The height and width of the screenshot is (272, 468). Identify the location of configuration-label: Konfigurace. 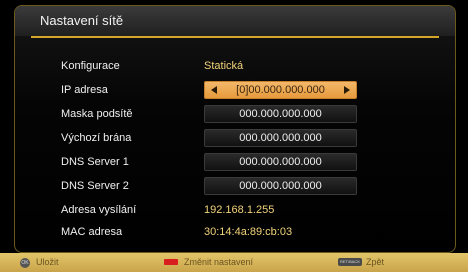
(90, 66).